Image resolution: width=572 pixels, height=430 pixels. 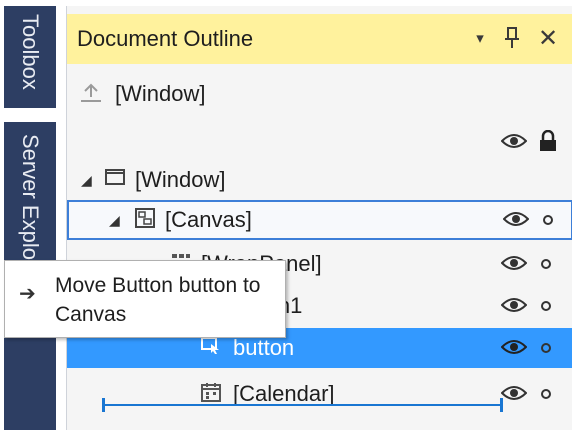 What do you see at coordinates (91, 96) in the screenshot?
I see `scope-up-icon` at bounding box center [91, 96].